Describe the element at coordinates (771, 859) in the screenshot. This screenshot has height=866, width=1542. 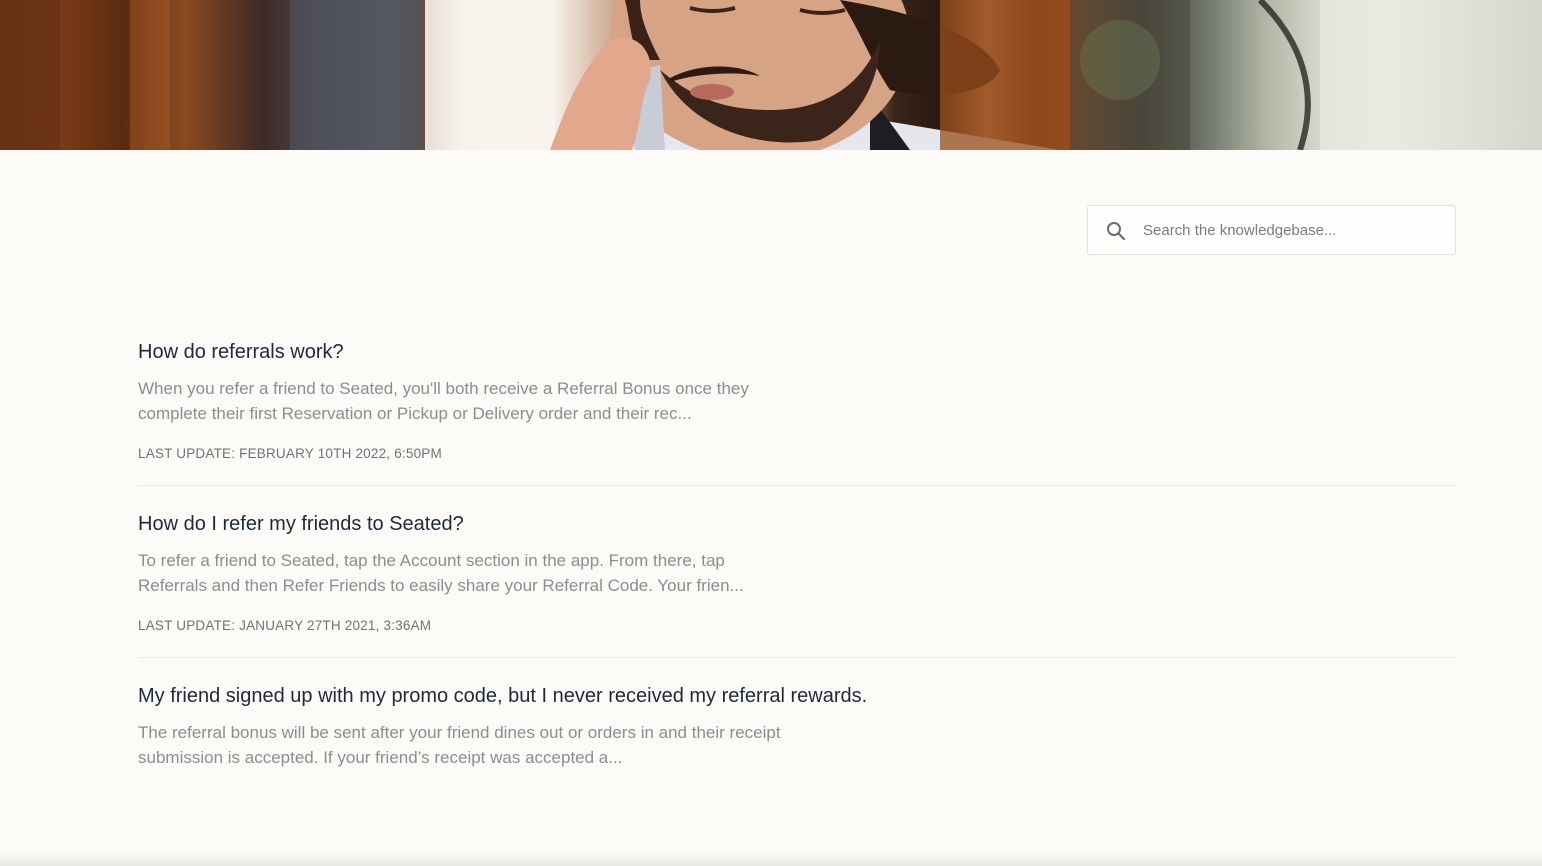
I see `bottom-fade` at that location.